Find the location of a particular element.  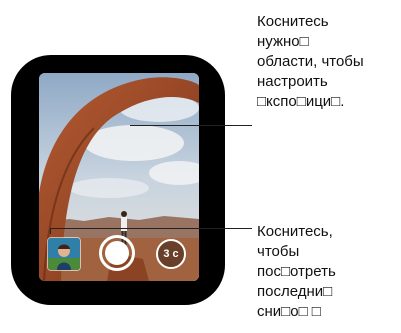

exposure-leader-line is located at coordinates (191, 125).